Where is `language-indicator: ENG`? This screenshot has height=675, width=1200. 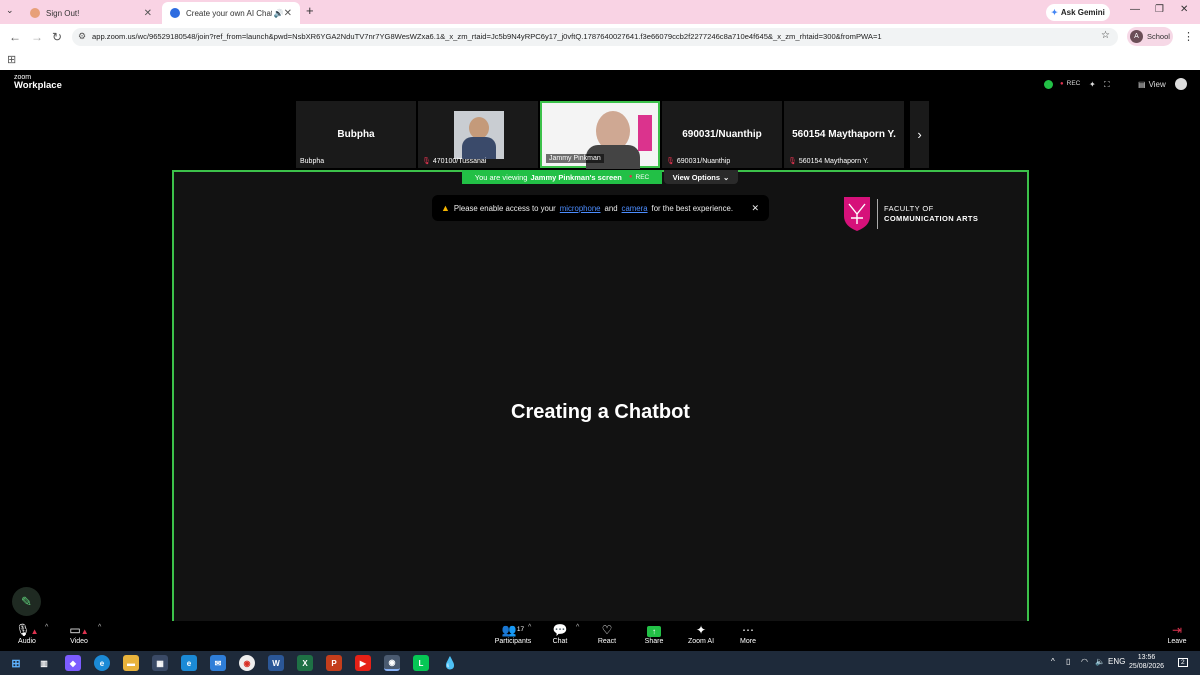
language-indicator: ENG is located at coordinates (1116, 661).